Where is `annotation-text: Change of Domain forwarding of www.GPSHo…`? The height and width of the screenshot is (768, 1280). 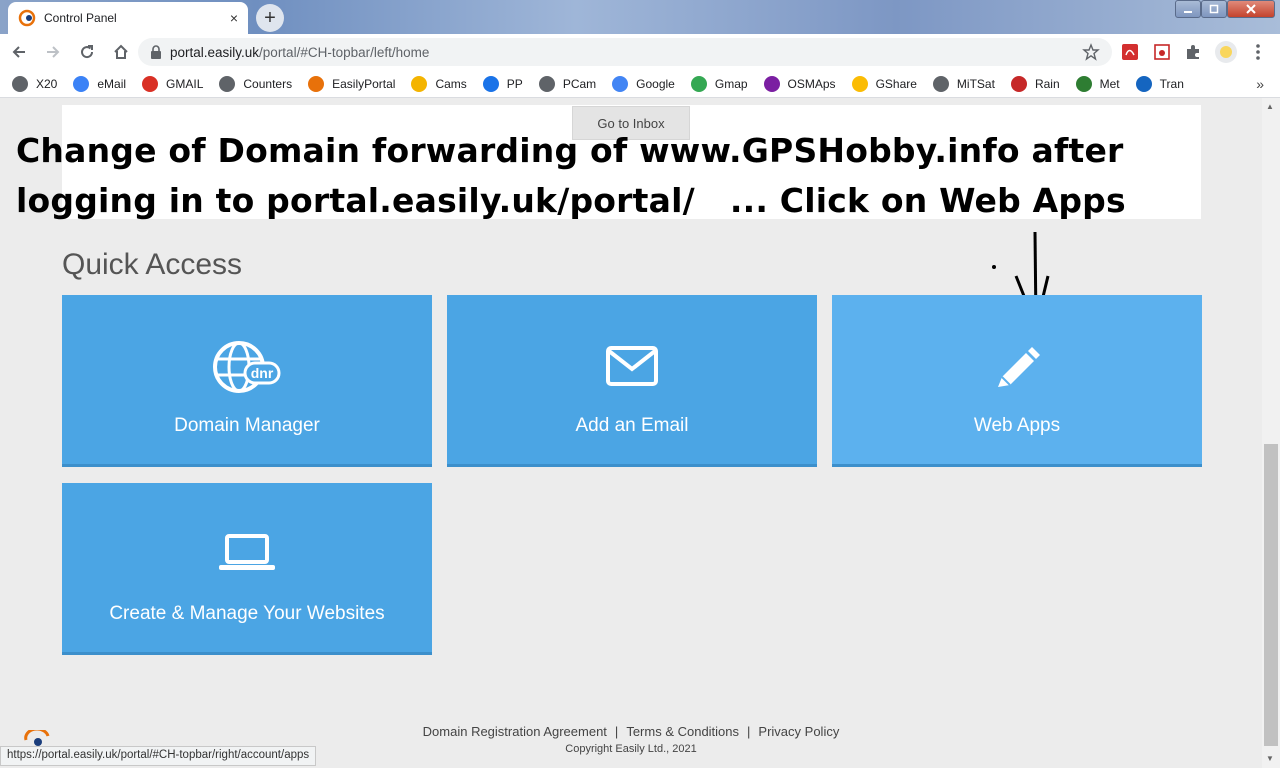 annotation-text: Change of Domain forwarding of www.GPSHo… is located at coordinates (571, 175).